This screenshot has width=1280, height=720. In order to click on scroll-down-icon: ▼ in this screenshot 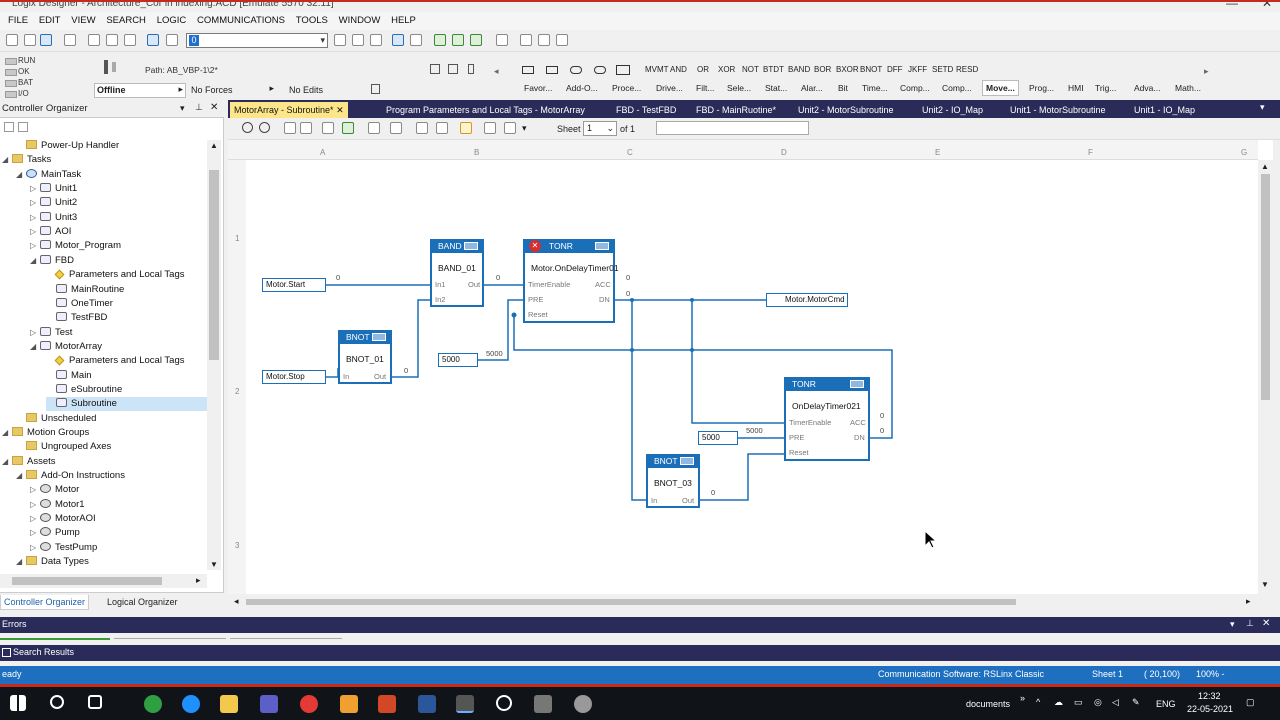, I will do `click(1265, 584)`.